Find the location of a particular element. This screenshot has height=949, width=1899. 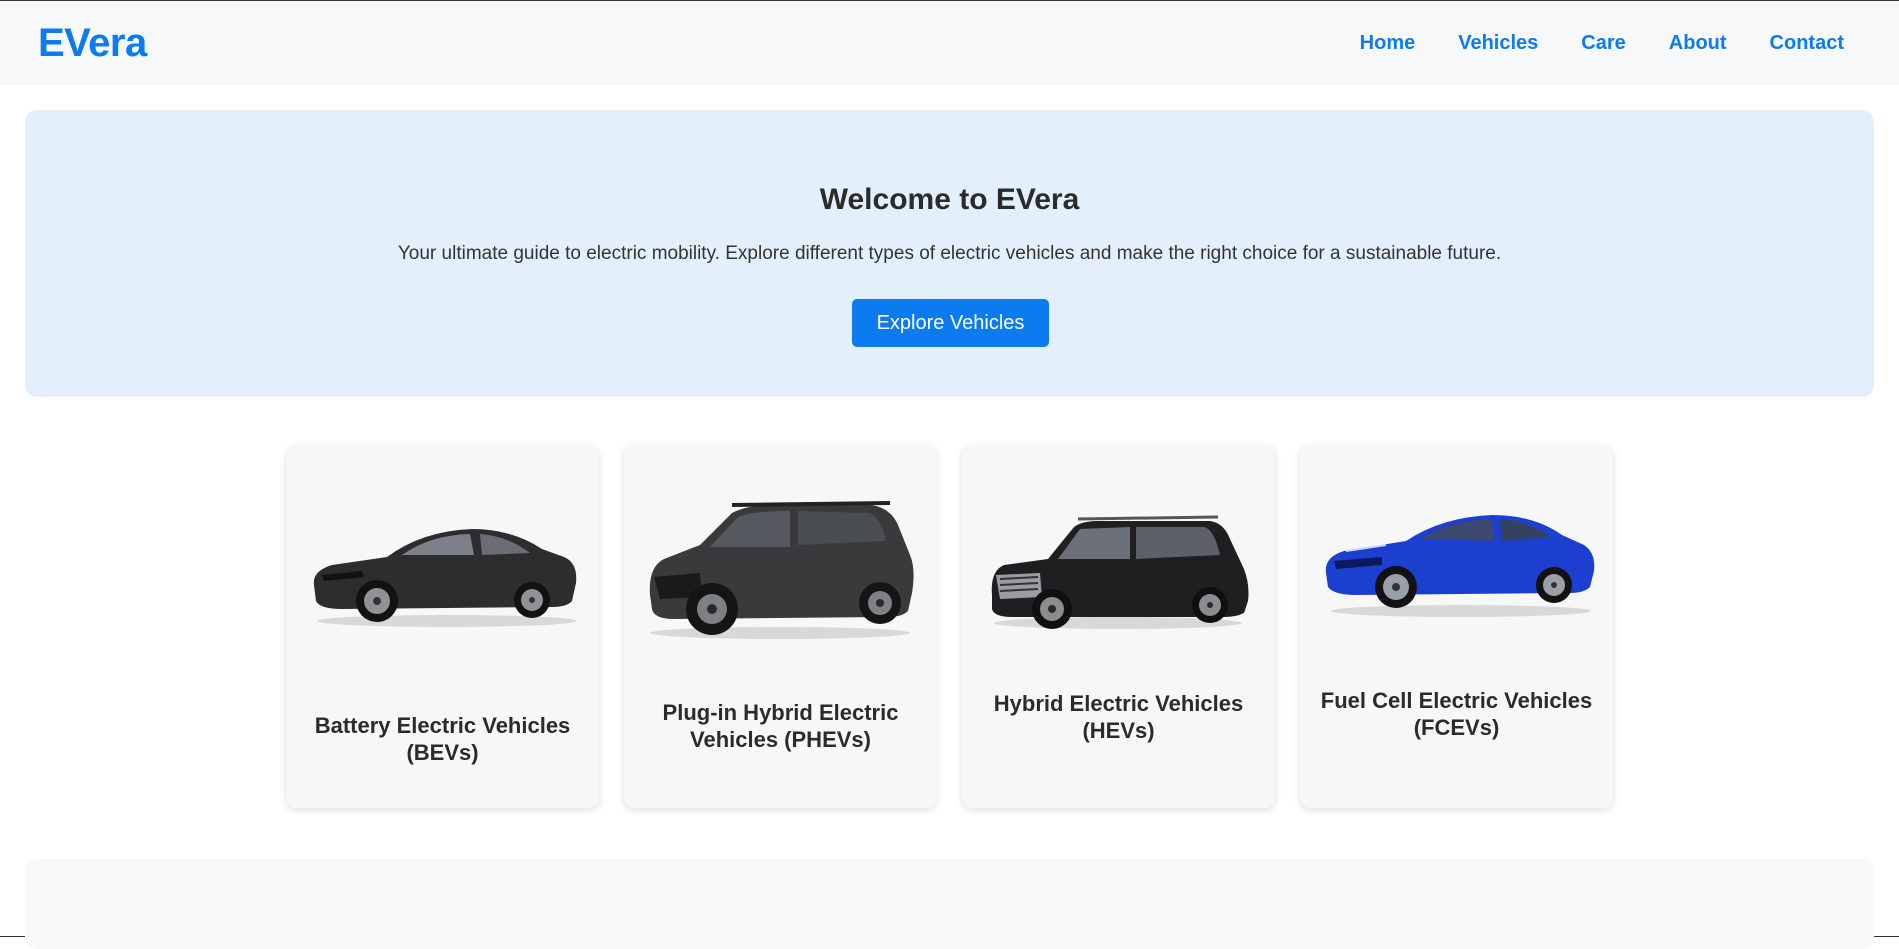

nav-link-care: Care is located at coordinates (1603, 43).